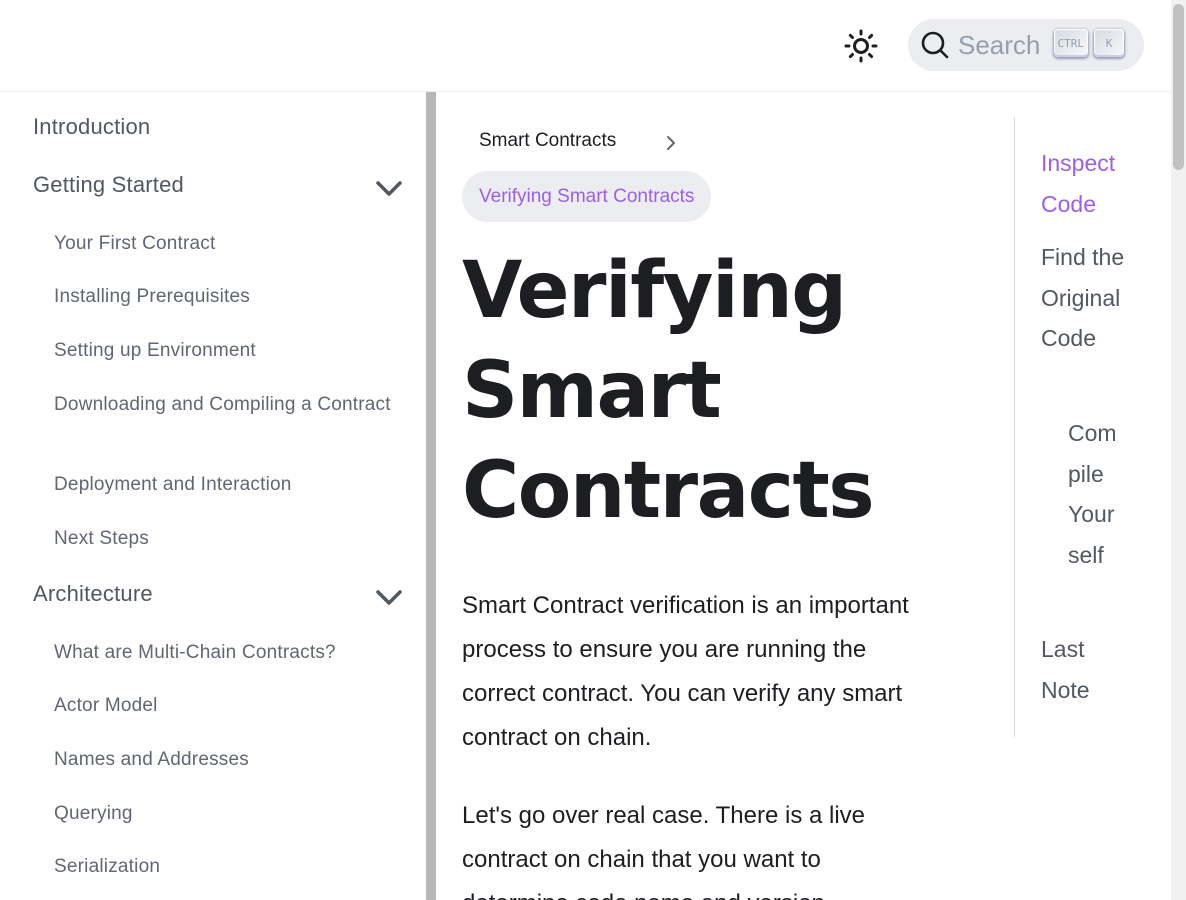 The height and width of the screenshot is (900, 1186). I want to click on search-button: Search CTRL K, so click(1026, 45).